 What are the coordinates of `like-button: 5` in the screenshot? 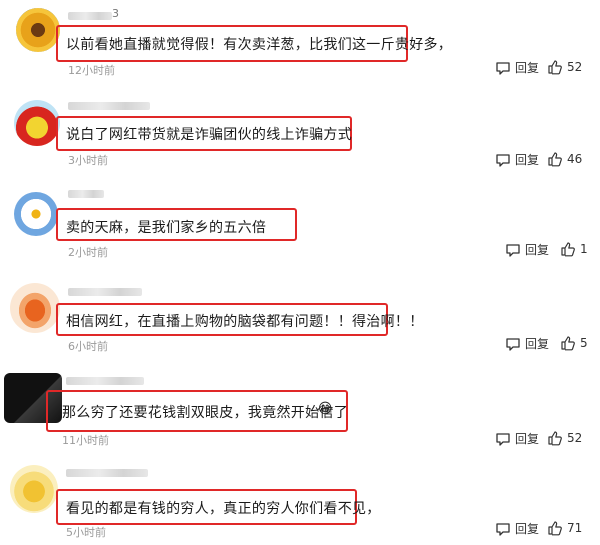 It's located at (574, 343).